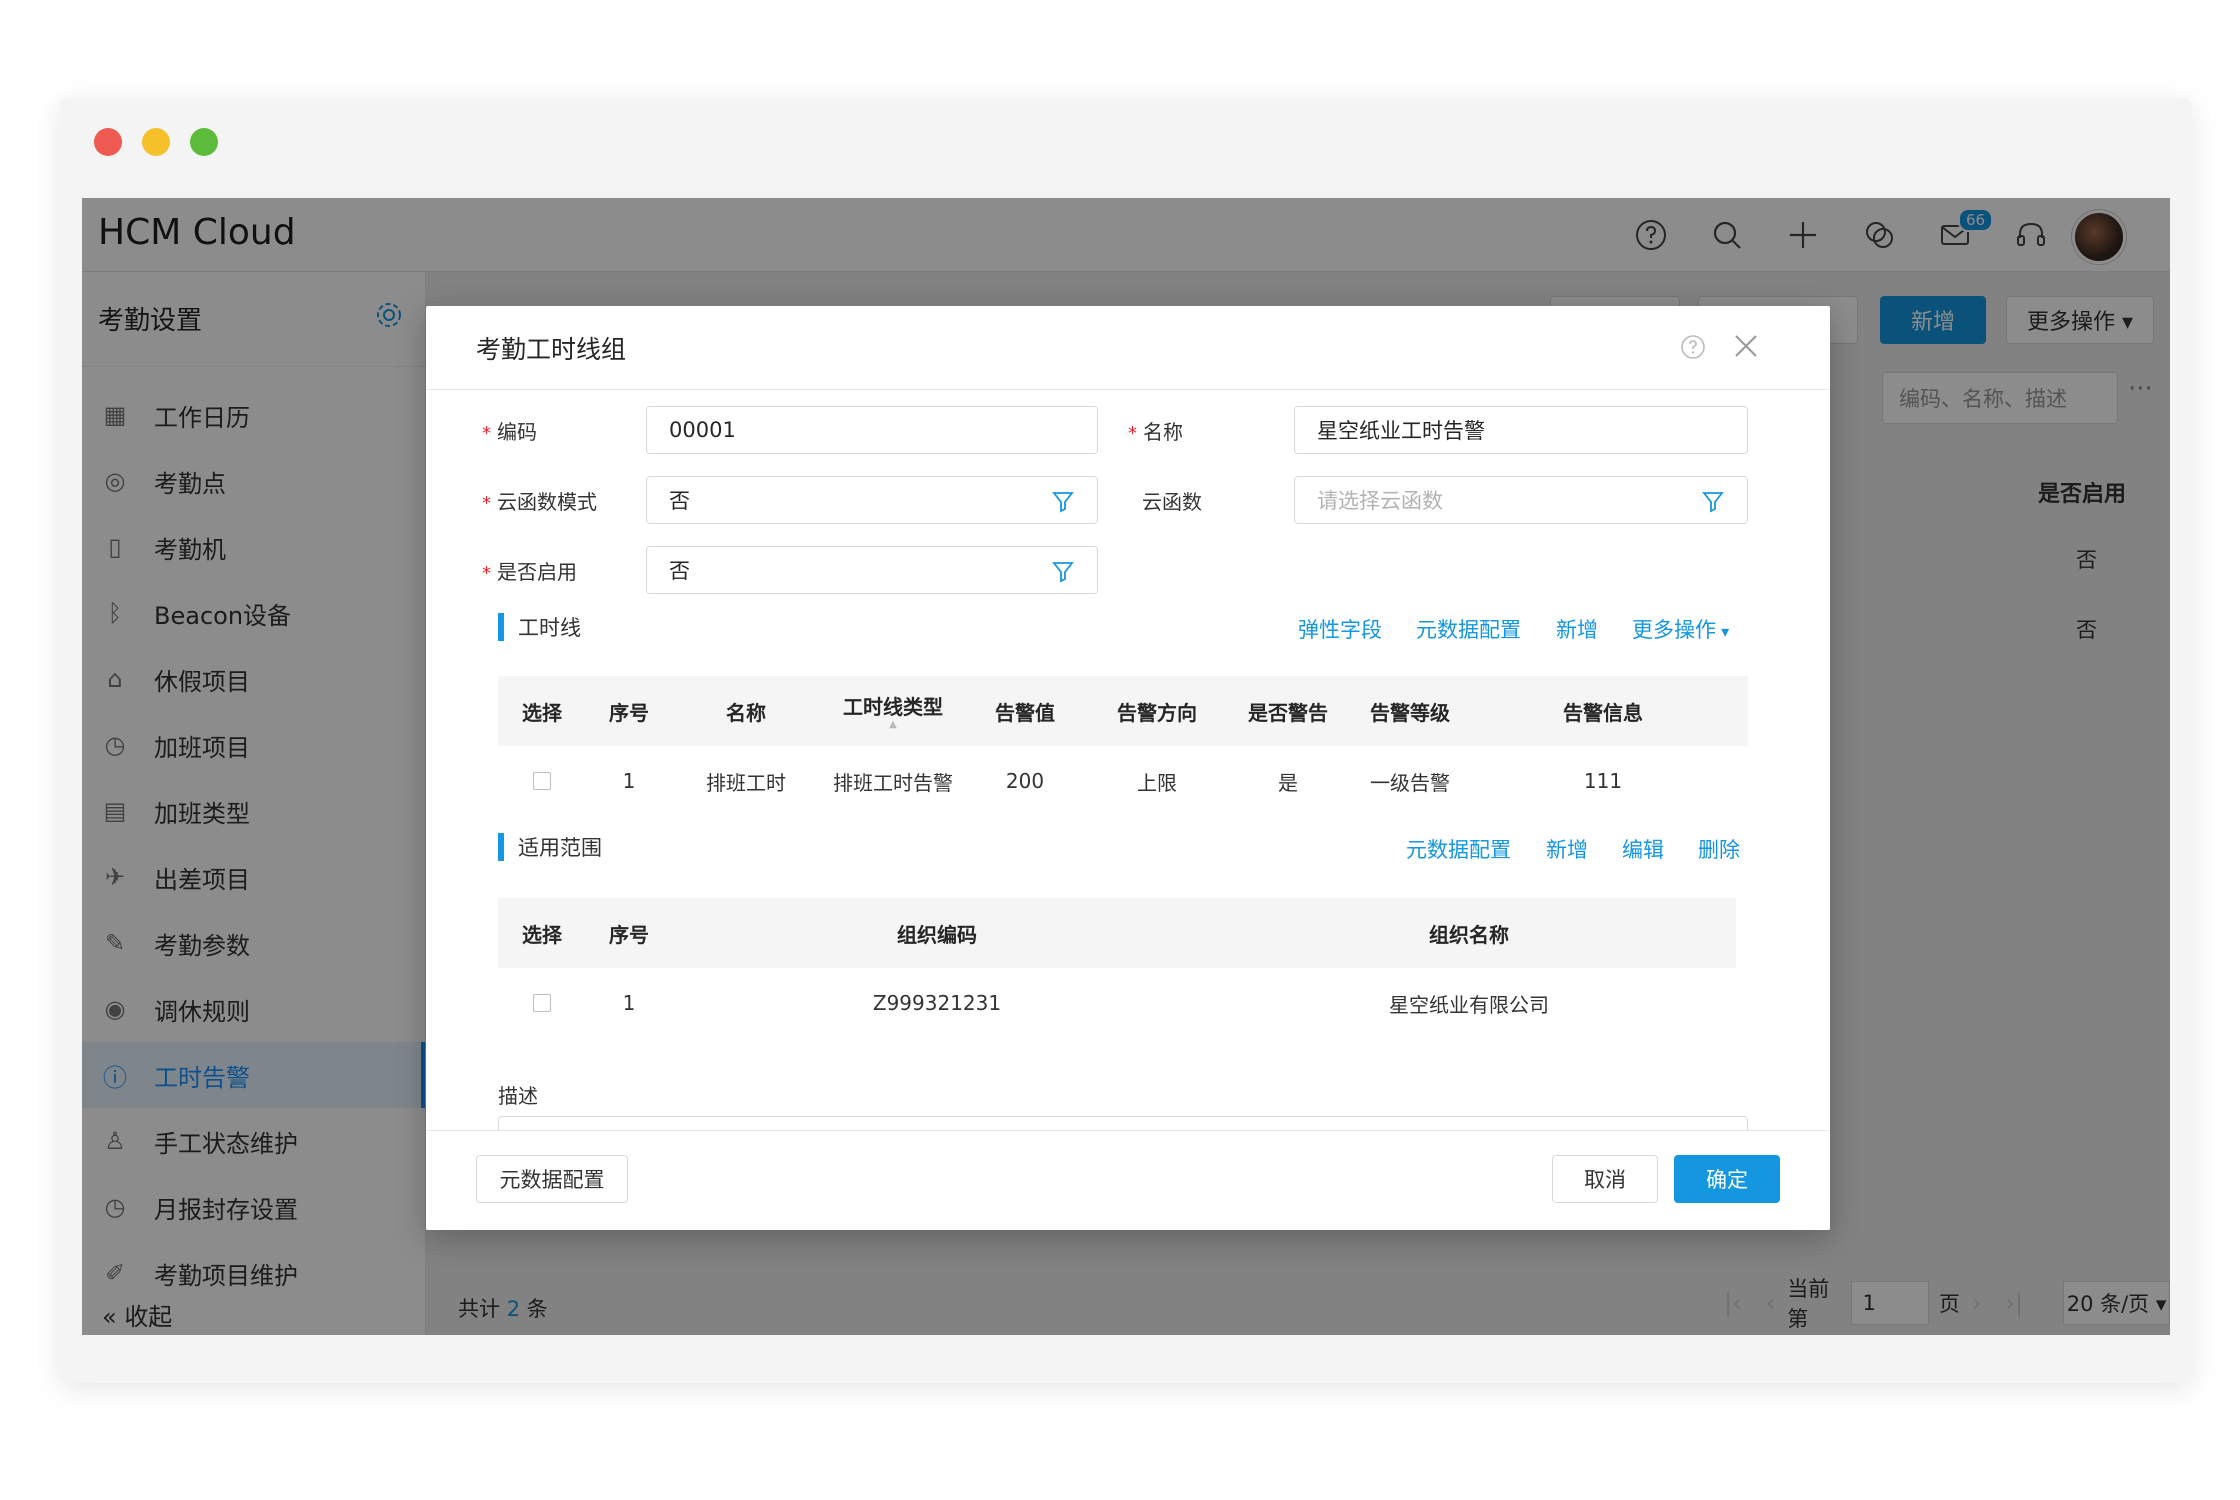 The height and width of the screenshot is (1500, 2240). I want to click on cloud-func-label: 云函数, so click(1172, 500).